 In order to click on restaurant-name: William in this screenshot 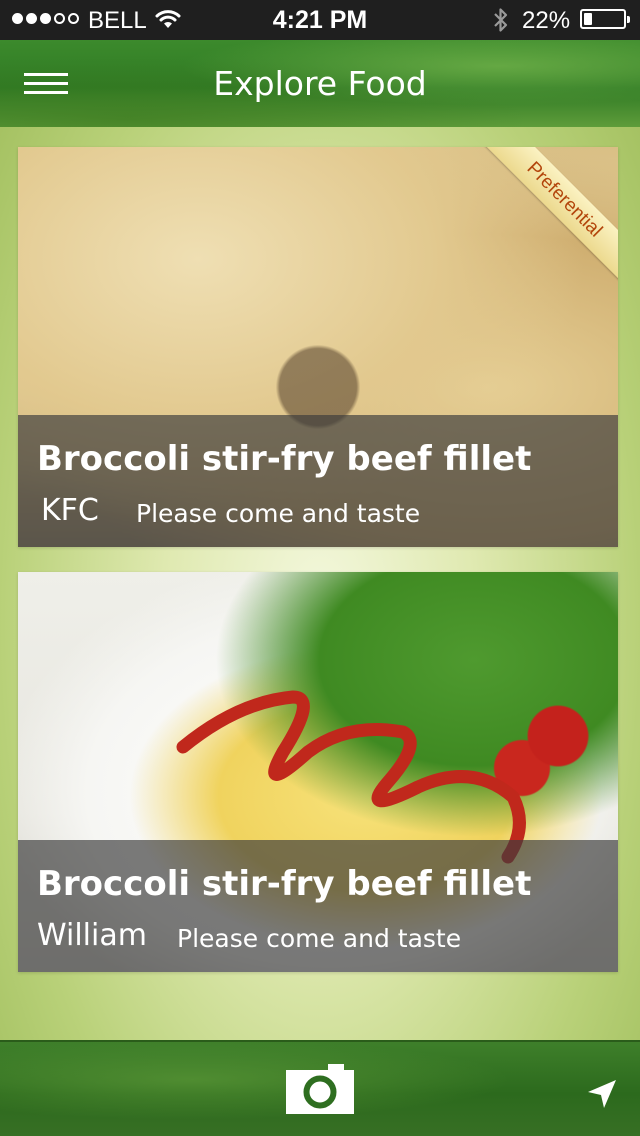, I will do `click(92, 935)`.